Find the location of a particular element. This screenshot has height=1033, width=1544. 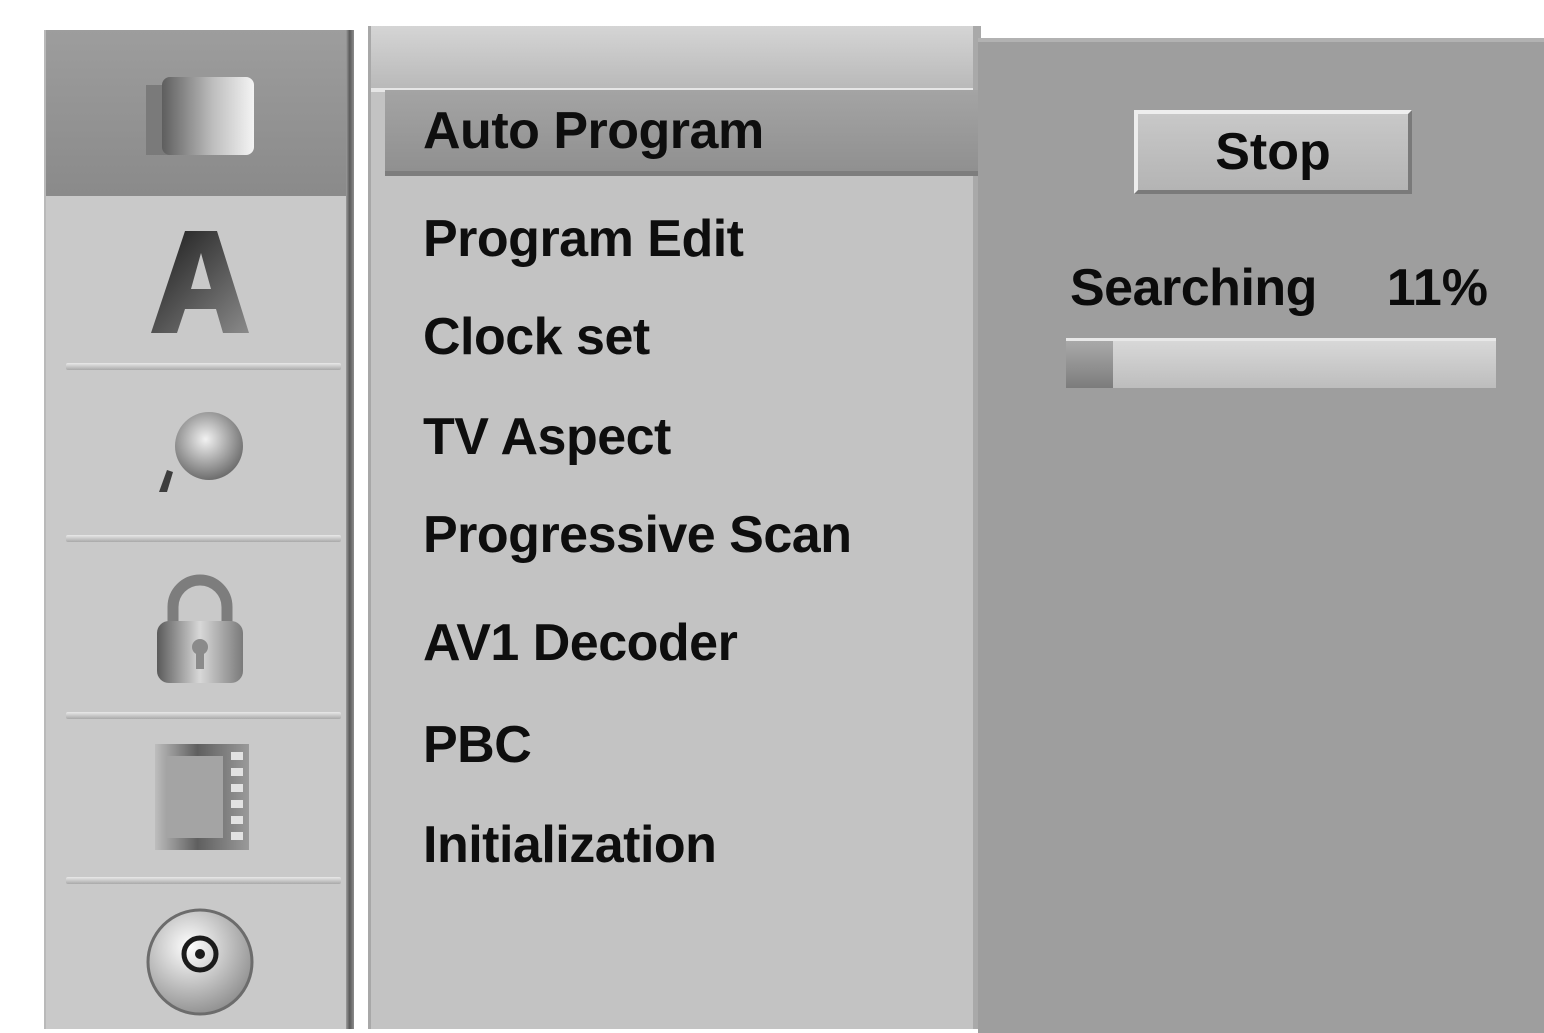

menu-item-initialization: Initialization is located at coordinates (678, 845).